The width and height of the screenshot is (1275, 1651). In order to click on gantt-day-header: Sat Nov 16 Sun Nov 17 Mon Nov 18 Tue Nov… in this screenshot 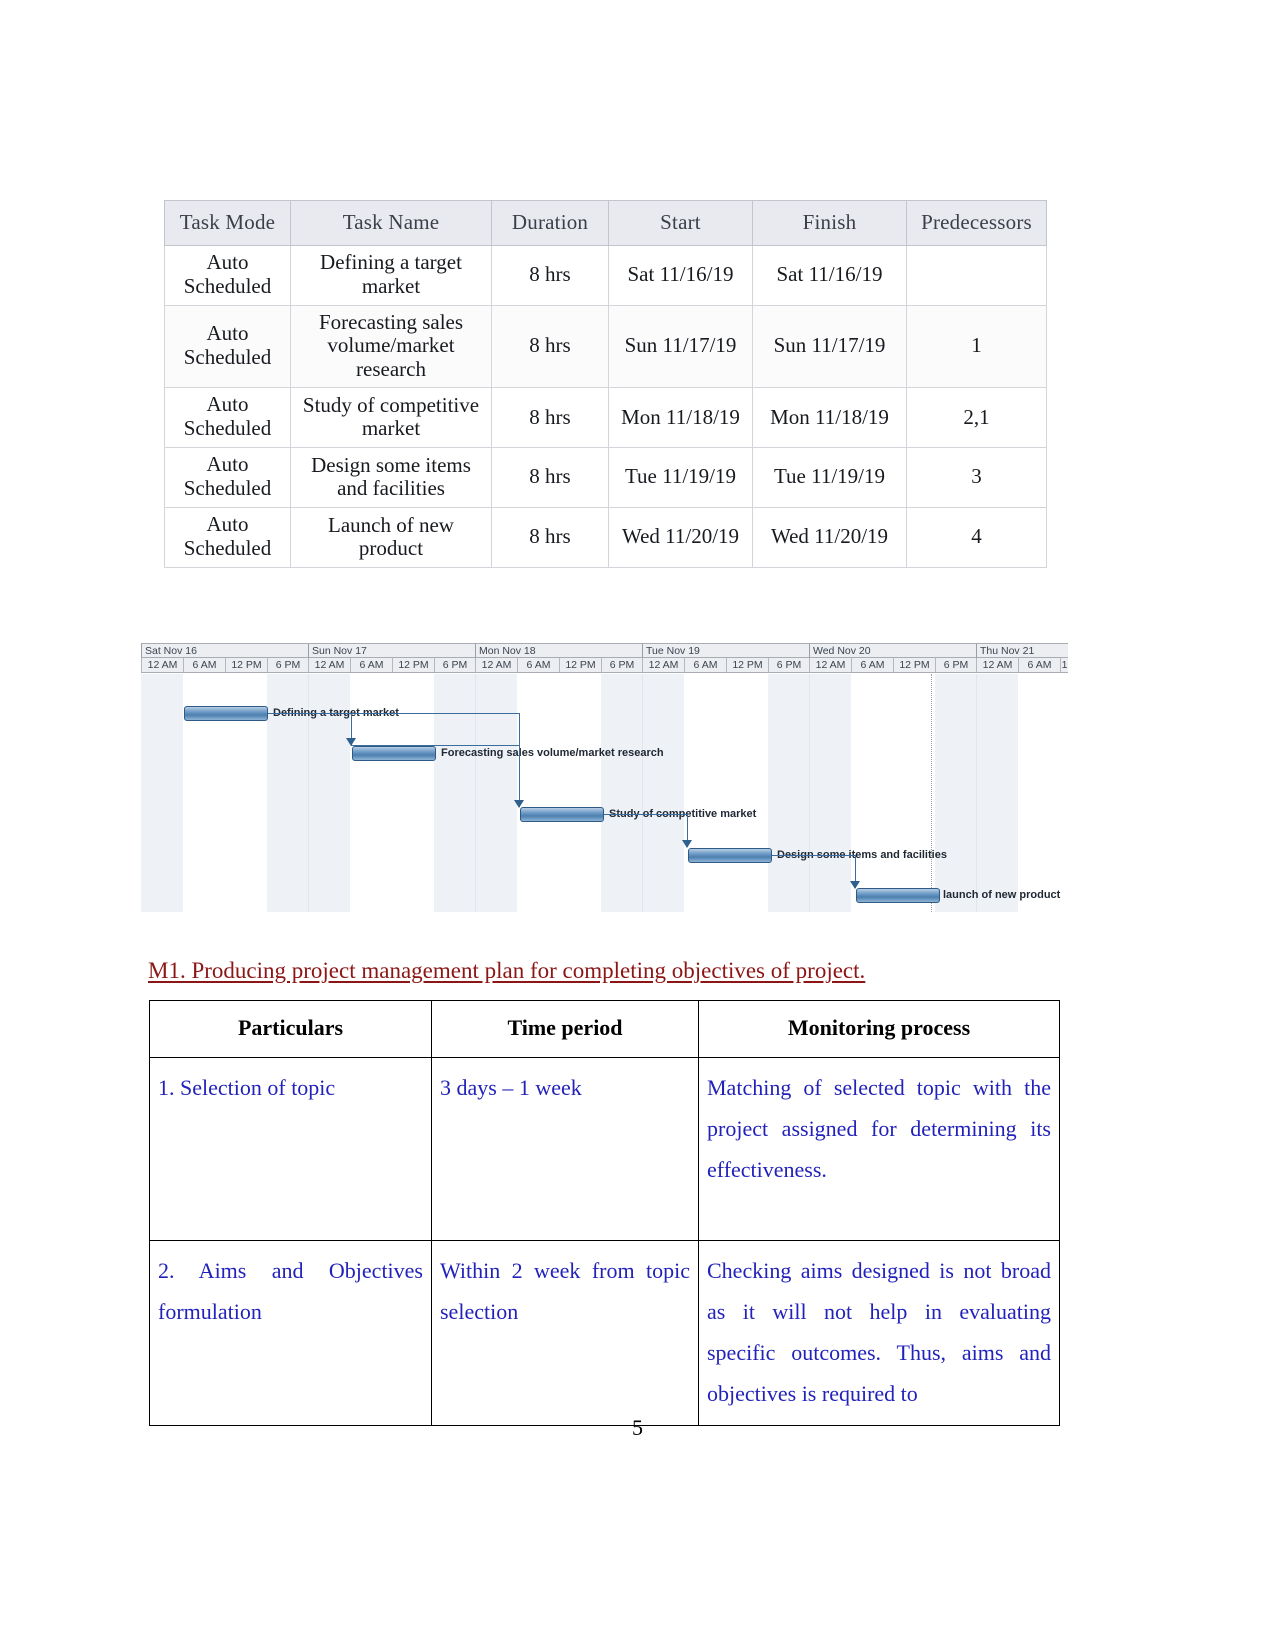, I will do `click(604, 650)`.